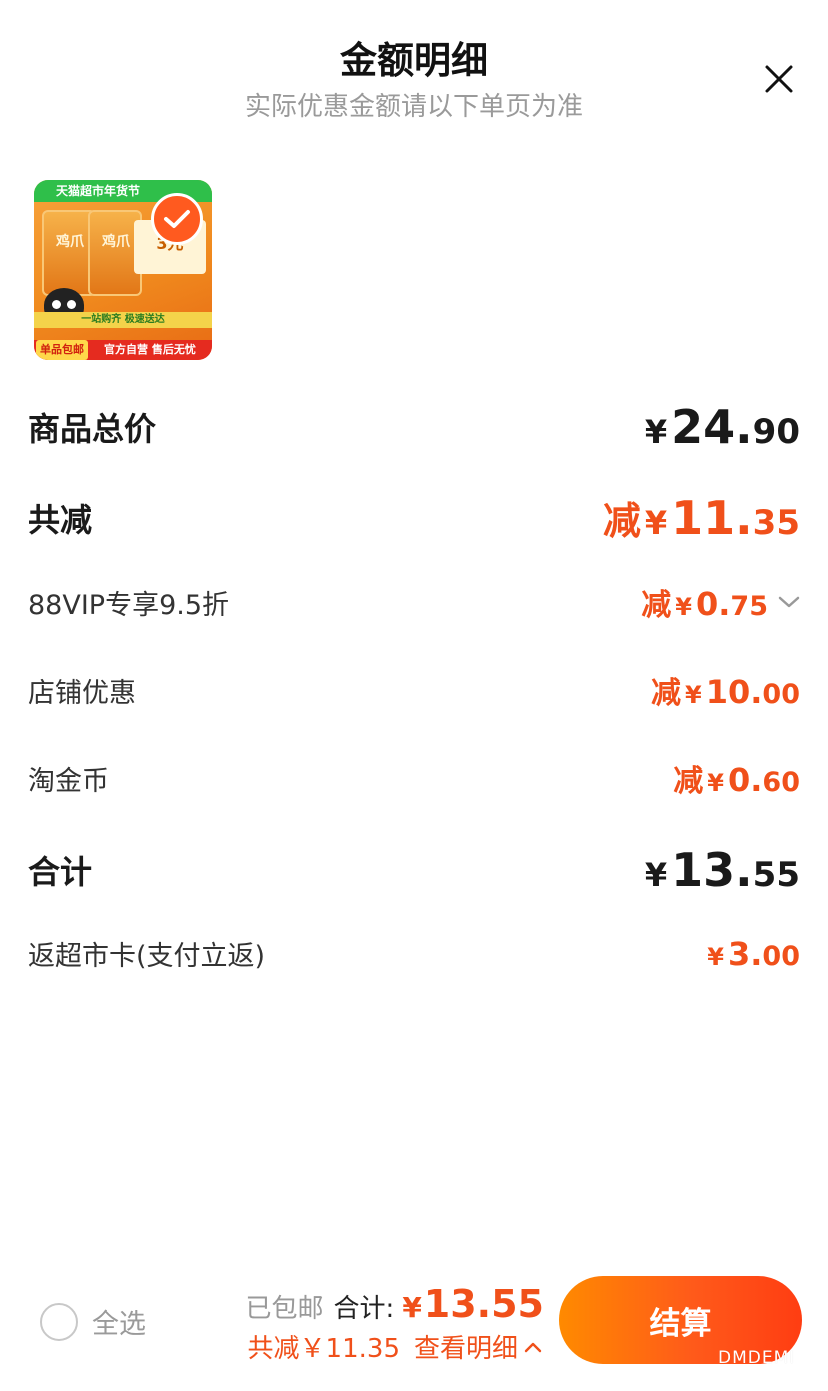 The height and width of the screenshot is (1391, 828). Describe the element at coordinates (123, 320) in the screenshot. I see `product-image-slogan: 一站购齐 极速送达` at that location.